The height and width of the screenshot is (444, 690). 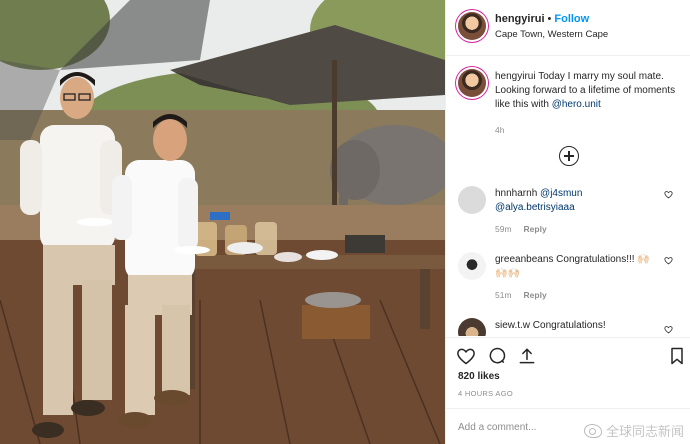 I want to click on comment-icon, so click(x=497, y=356).